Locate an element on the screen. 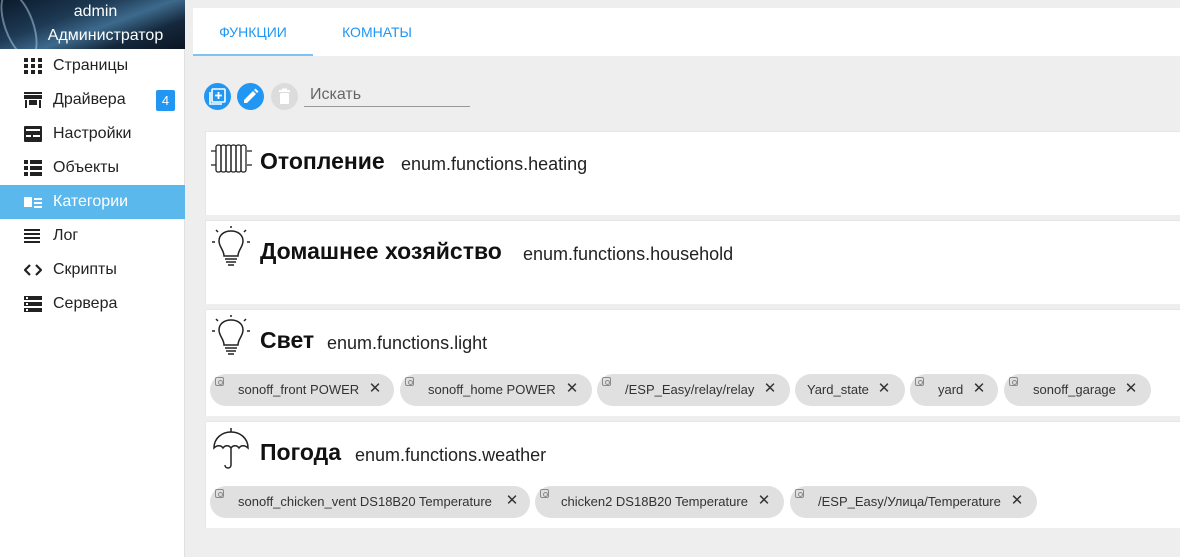 The image size is (1180, 557). sidebar-item-label: Настройки is located at coordinates (92, 133).